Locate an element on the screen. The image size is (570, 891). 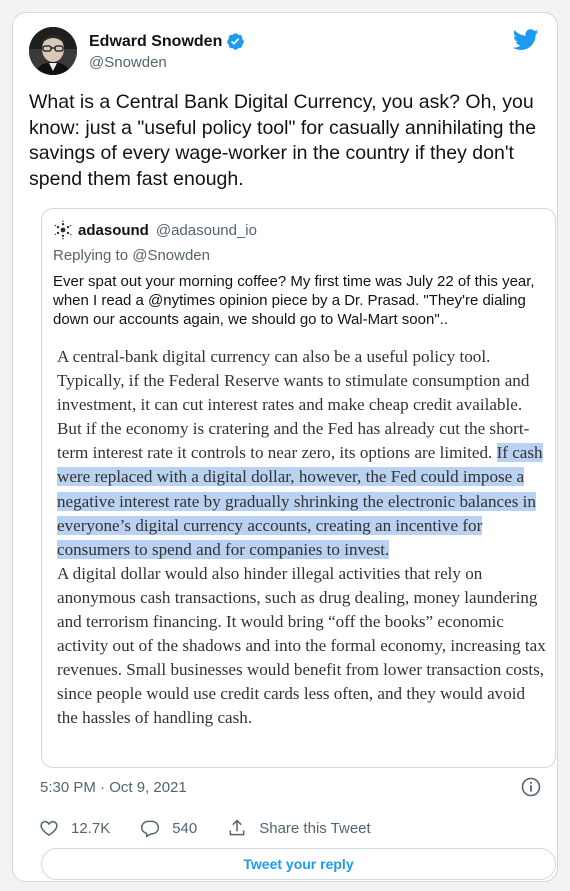
quote-author-name: adasound is located at coordinates (113, 230).